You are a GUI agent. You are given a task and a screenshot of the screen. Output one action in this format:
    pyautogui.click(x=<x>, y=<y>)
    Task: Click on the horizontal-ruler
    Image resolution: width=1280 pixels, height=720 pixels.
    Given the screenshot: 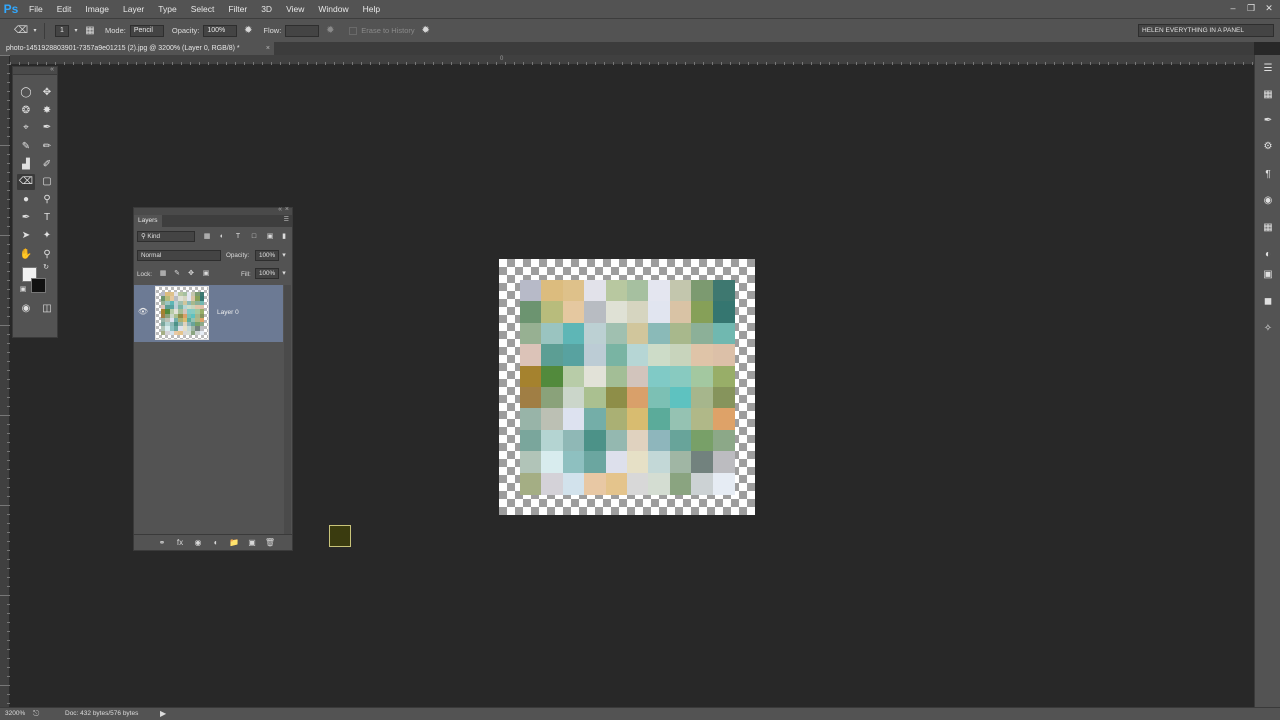 What is the action you would take?
    pyautogui.click(x=632, y=60)
    